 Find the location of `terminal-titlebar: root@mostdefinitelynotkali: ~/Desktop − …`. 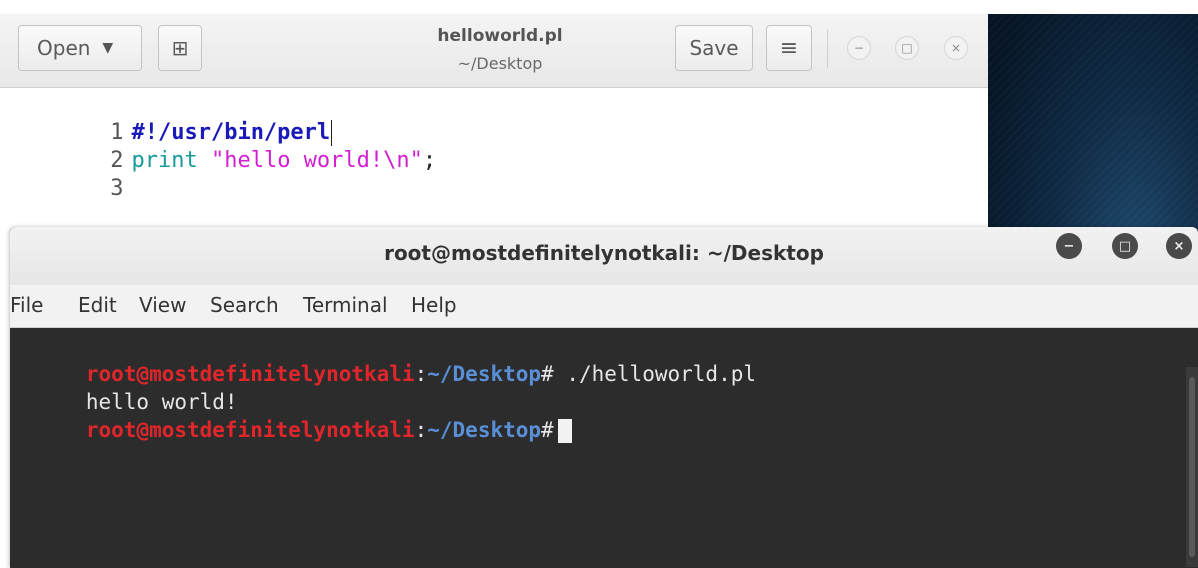

terminal-titlebar: root@mostdefinitelynotkali: ~/Desktop − … is located at coordinates (604, 256).